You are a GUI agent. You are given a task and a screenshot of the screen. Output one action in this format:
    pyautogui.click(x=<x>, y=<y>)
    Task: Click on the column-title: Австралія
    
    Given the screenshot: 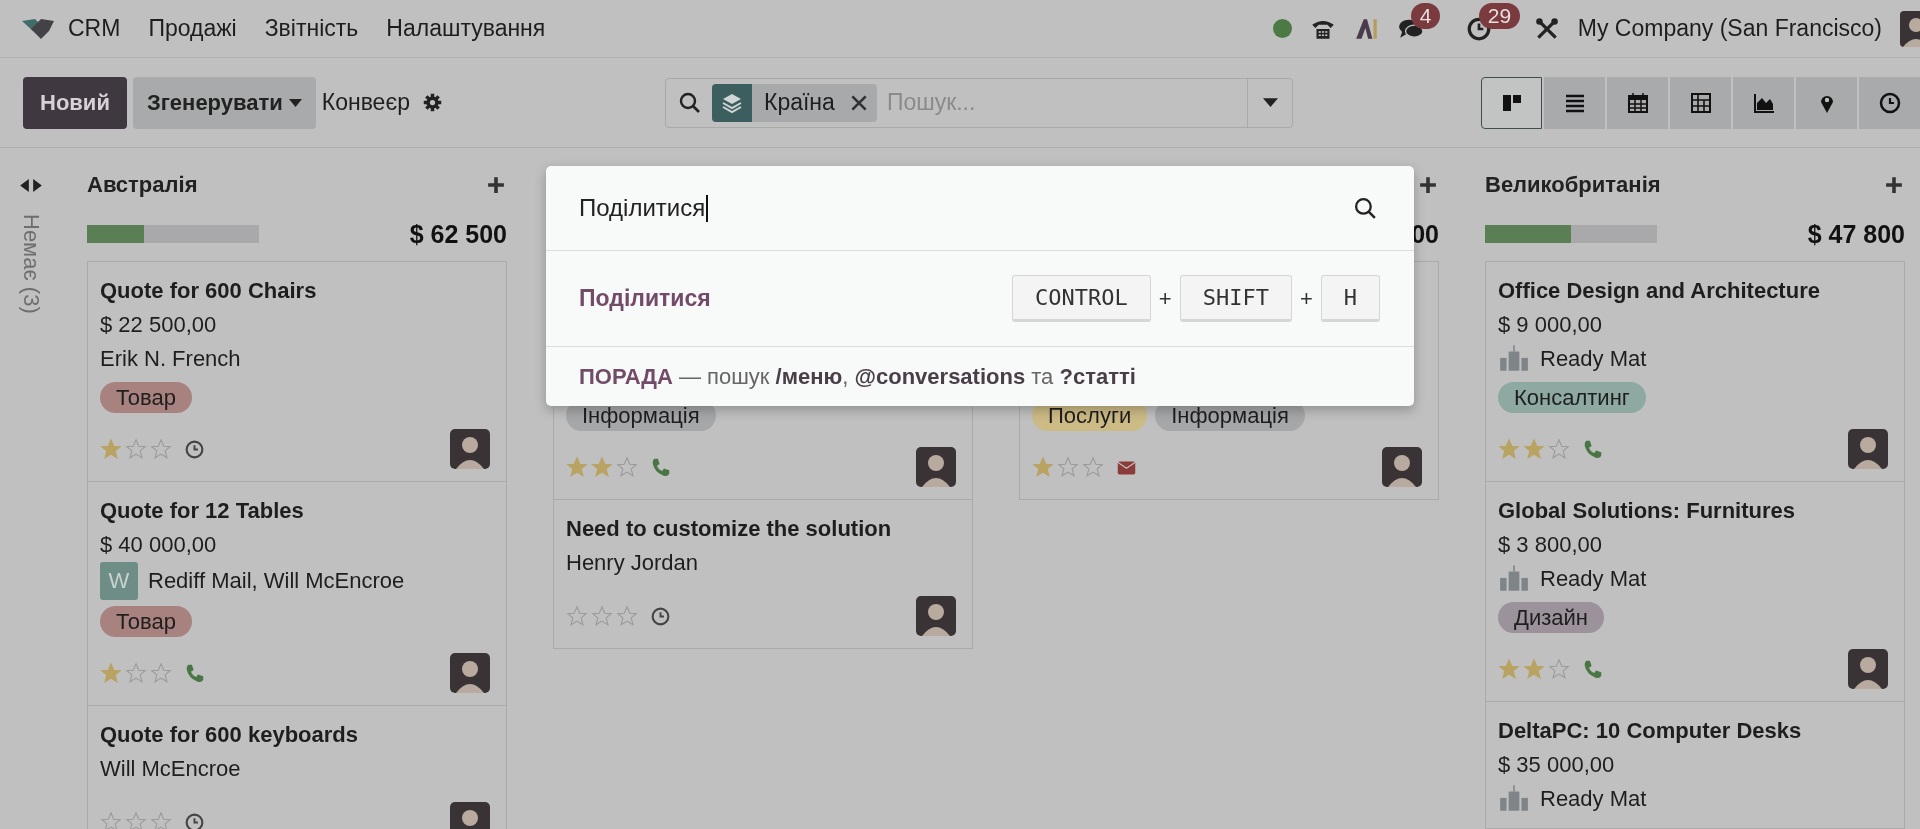 What is the action you would take?
    pyautogui.click(x=142, y=185)
    